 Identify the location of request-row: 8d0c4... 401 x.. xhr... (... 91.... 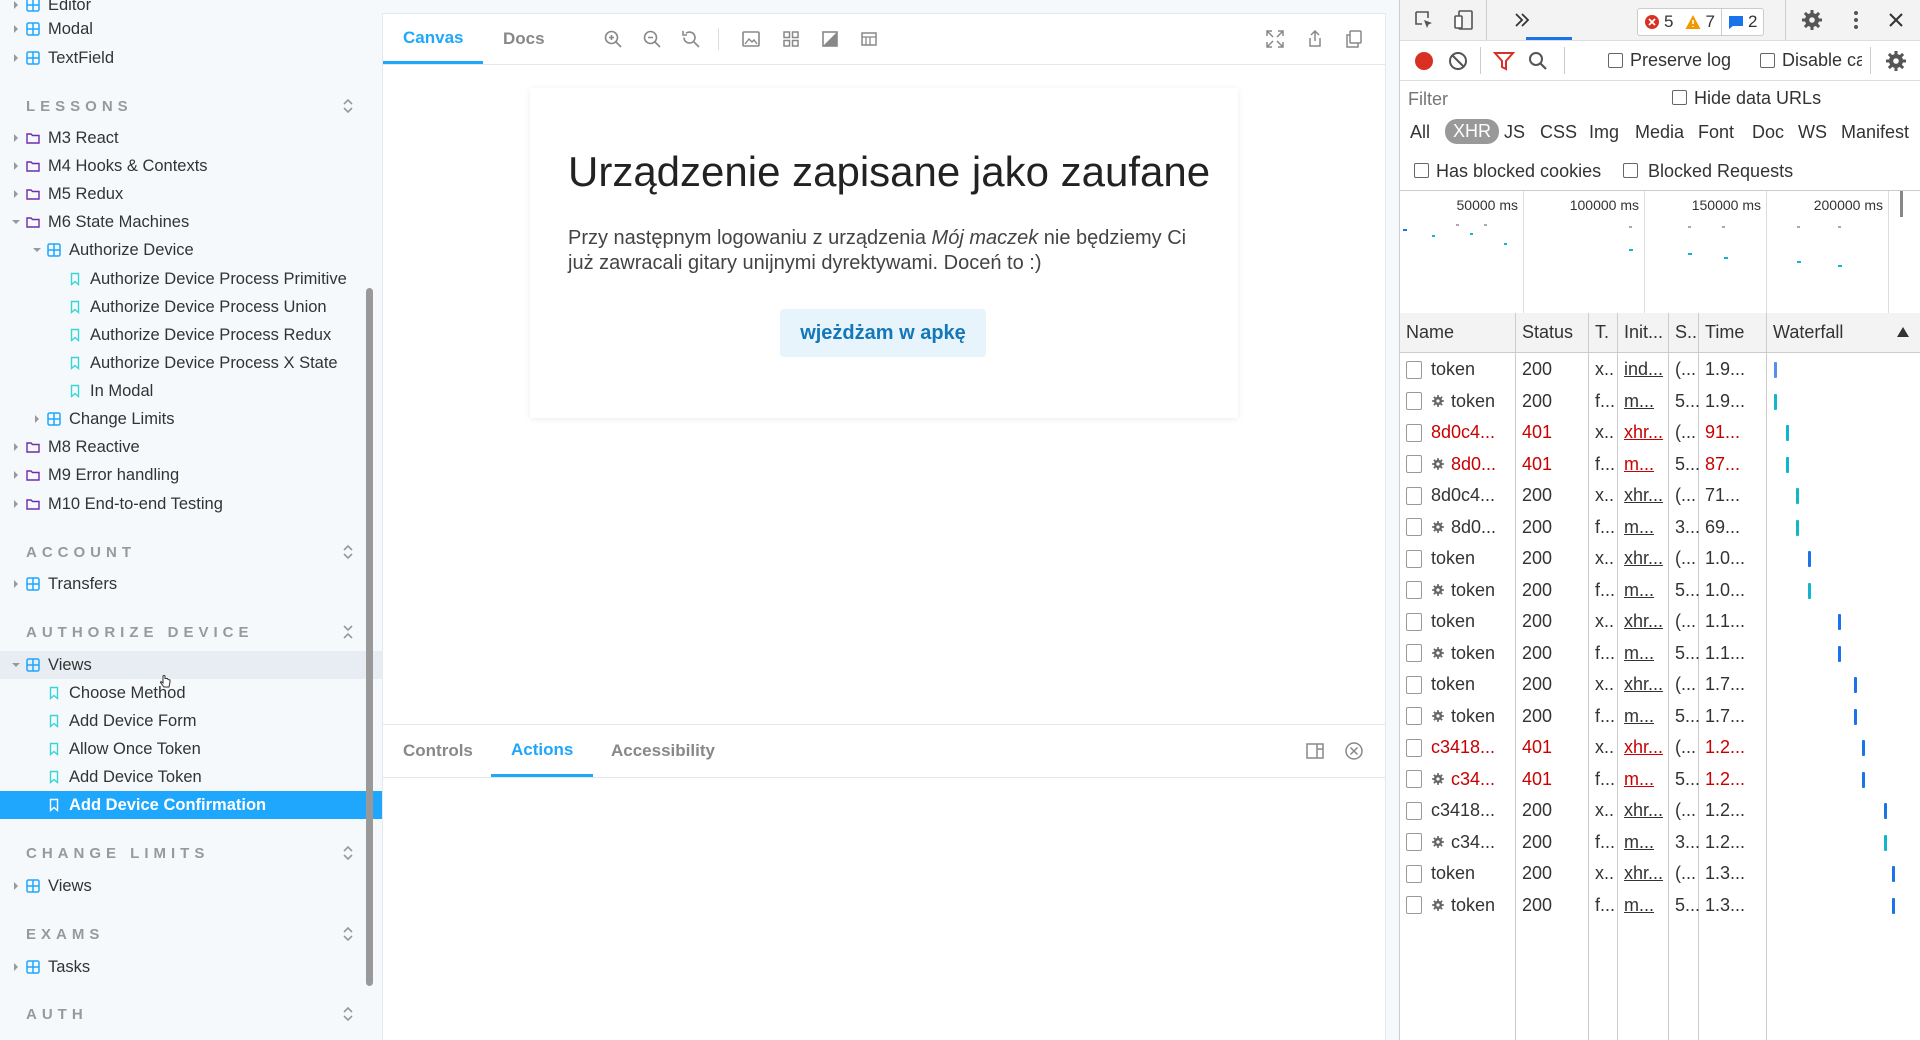
(1660, 433).